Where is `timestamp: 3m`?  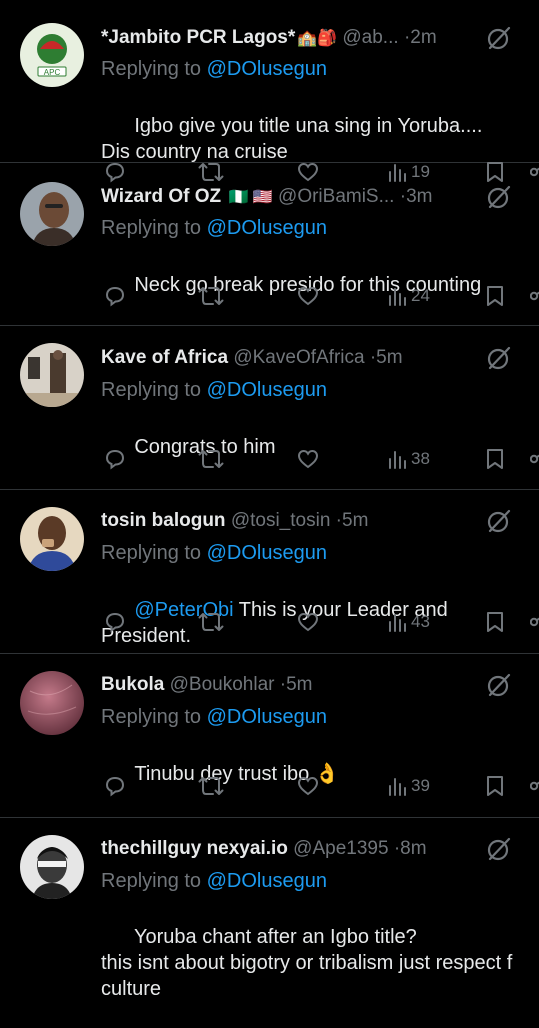
timestamp: 3m is located at coordinates (419, 196).